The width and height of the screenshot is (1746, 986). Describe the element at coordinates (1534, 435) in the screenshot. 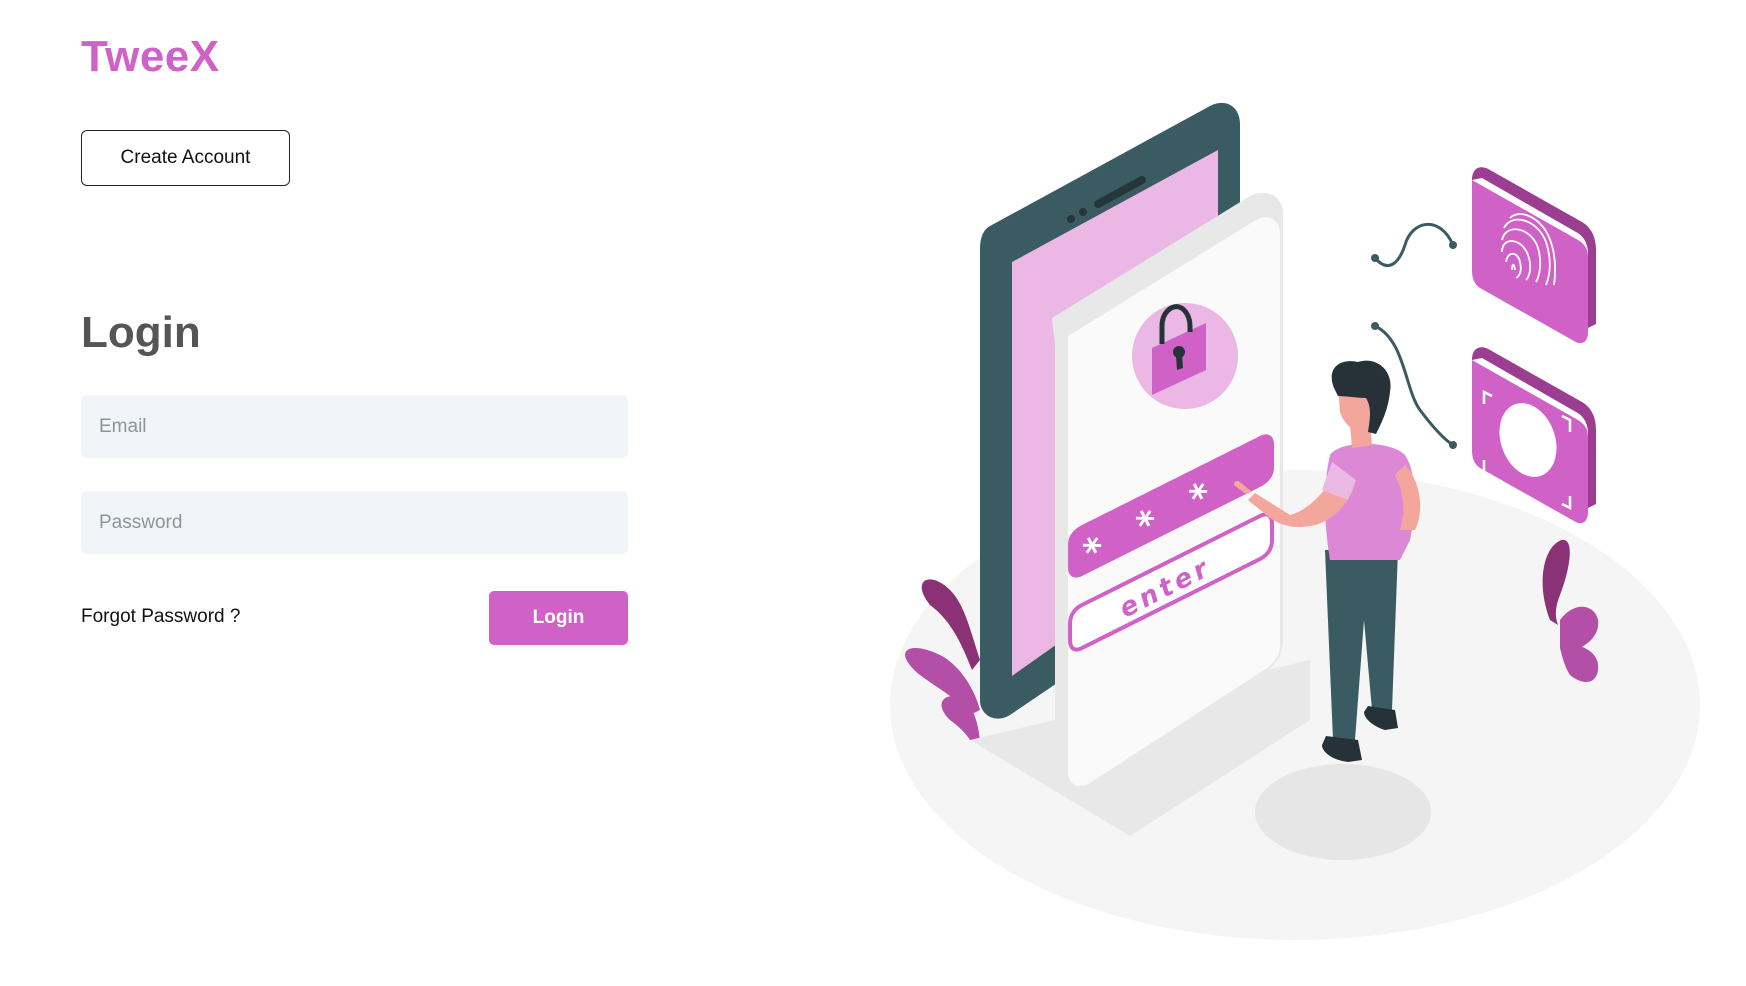

I see `face-id-icon` at that location.